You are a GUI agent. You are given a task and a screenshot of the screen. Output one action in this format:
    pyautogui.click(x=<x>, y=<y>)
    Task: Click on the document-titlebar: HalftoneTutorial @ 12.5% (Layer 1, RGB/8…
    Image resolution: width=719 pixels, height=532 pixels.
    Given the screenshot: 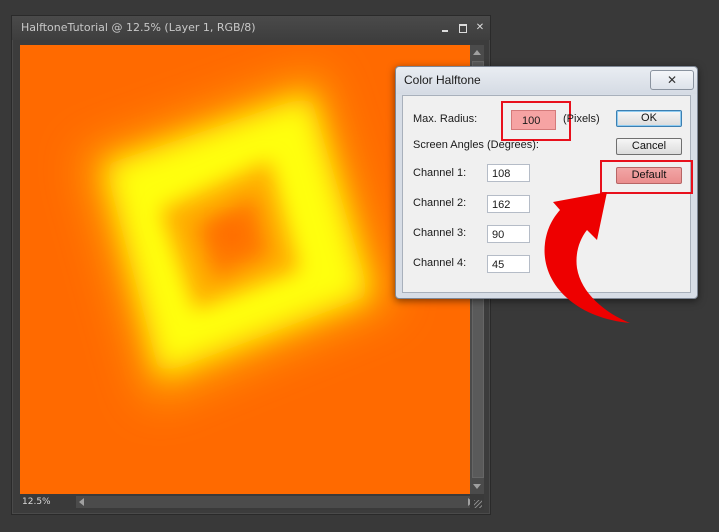 What is the action you would take?
    pyautogui.click(x=251, y=28)
    